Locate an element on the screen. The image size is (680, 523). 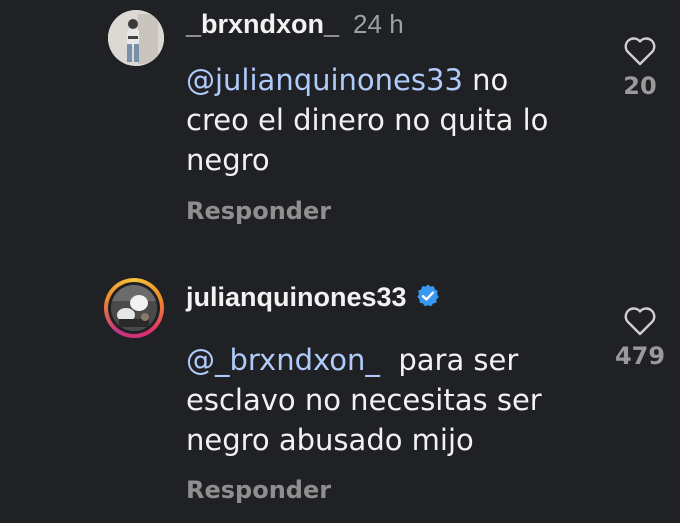
avatar-story-ring is located at coordinates (134, 308).